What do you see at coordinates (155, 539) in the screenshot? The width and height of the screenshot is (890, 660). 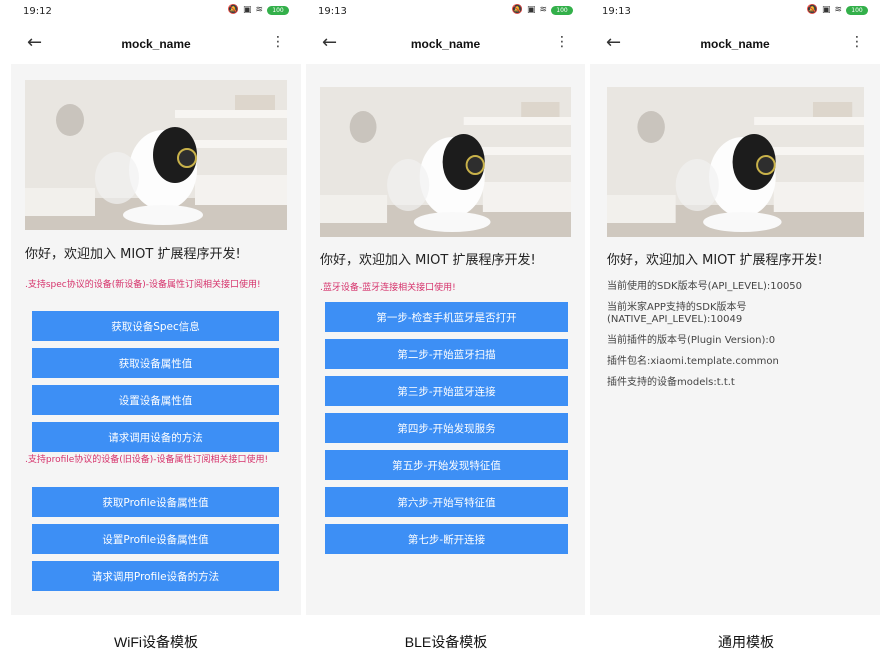 I see `set-profile-property-button: 设置Profile设备属性值` at bounding box center [155, 539].